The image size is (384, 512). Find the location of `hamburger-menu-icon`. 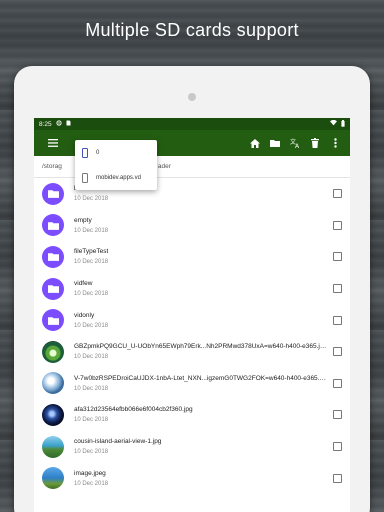

hamburger-menu-icon is located at coordinates (53, 143).